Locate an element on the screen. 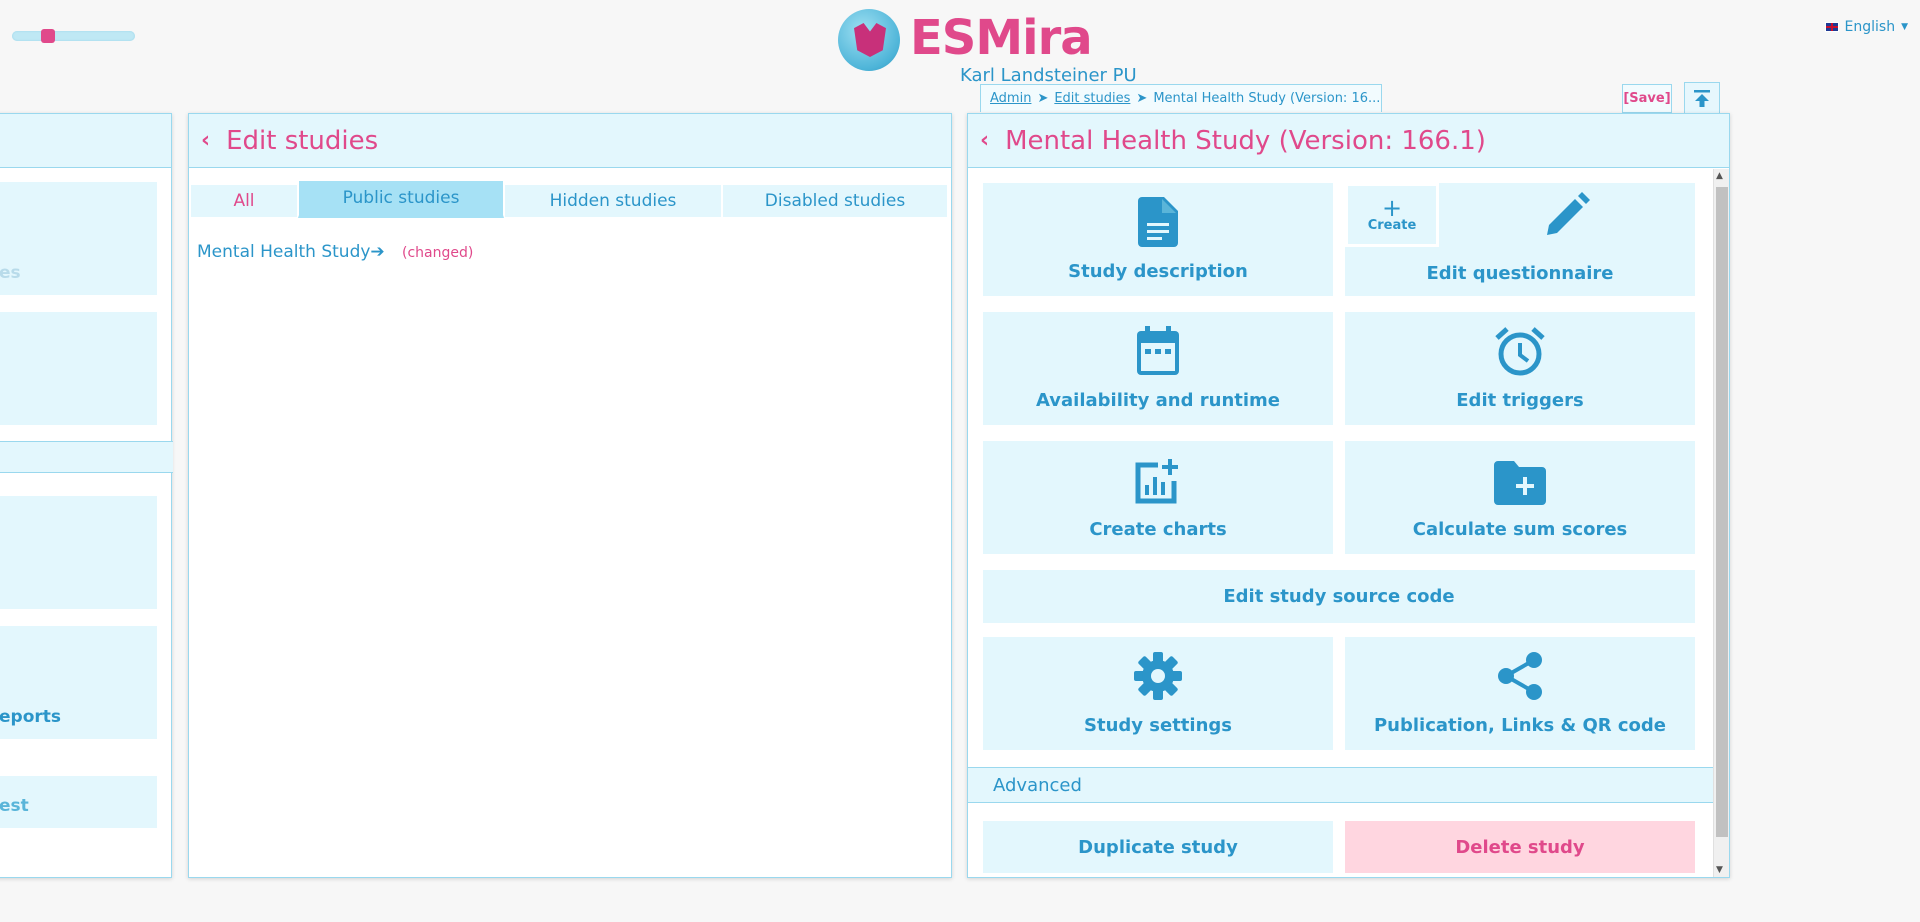 This screenshot has height=922, width=1920. uk-flag-icon is located at coordinates (1831, 27).